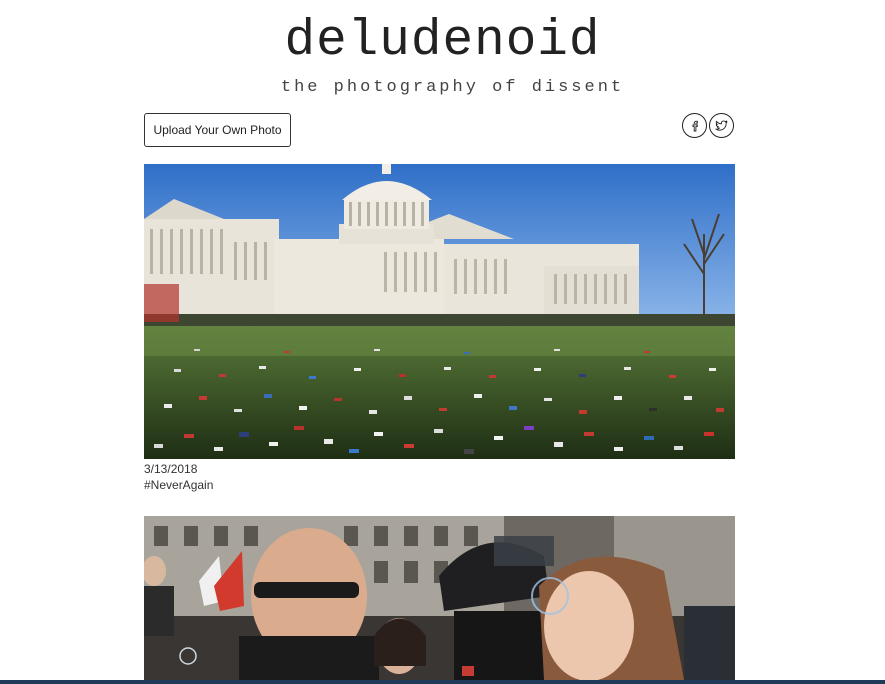  What do you see at coordinates (442, 682) in the screenshot?
I see `bottom-bar` at bounding box center [442, 682].